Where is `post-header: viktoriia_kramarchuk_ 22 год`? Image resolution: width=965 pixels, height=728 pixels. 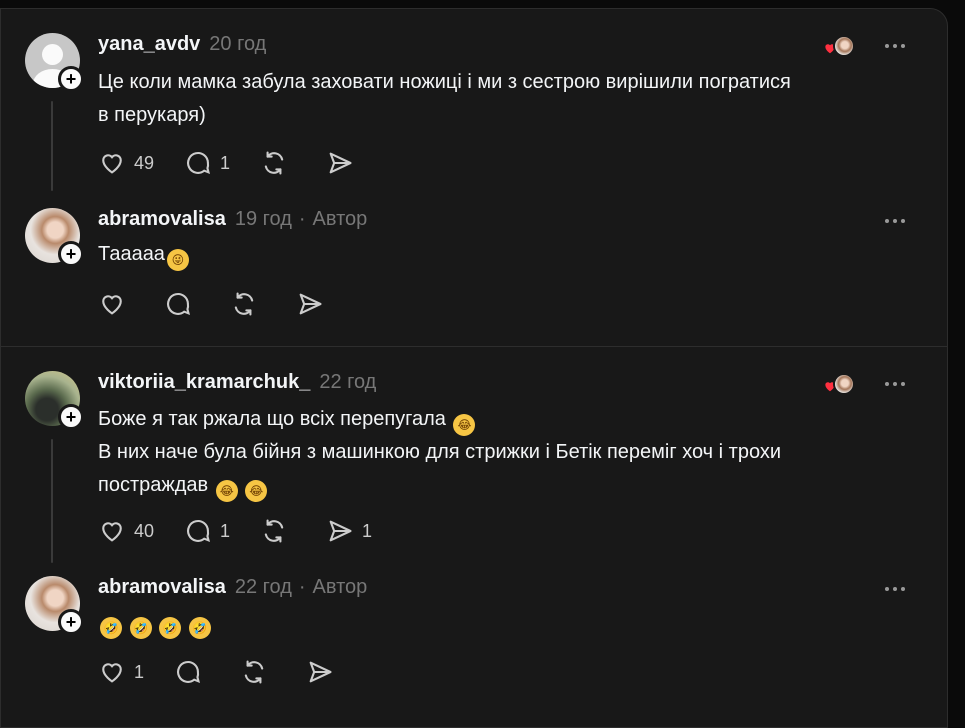
post-header: viktoriia_kramarchuk_ 22 год is located at coordinates (237, 382).